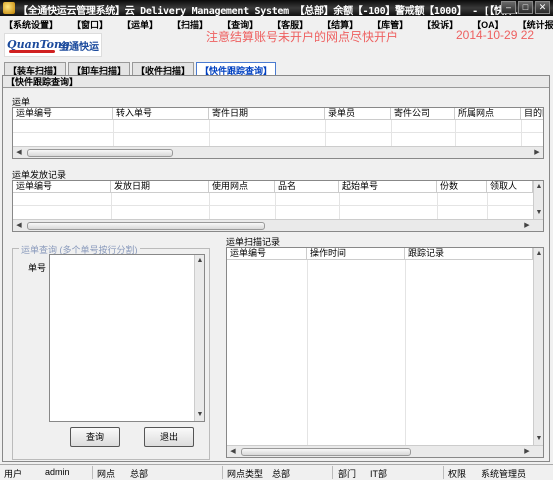 This screenshot has width=553, height=480. What do you see at coordinates (302, 37) in the screenshot?
I see `notice-marquee: 注意结算账号未开户的网点尽快开户` at bounding box center [302, 37].